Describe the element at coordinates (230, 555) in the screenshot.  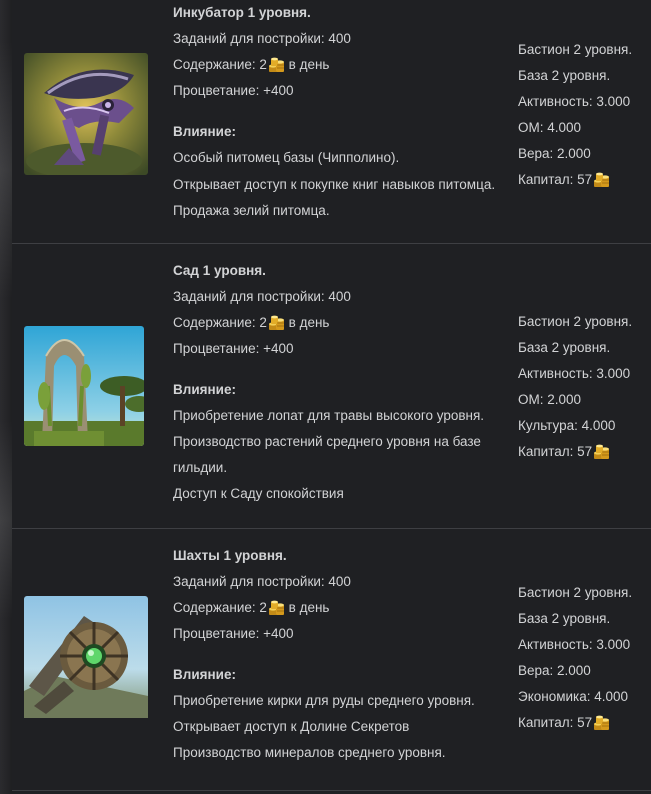
I see `building-title: Шахты 1 уровня.` at that location.